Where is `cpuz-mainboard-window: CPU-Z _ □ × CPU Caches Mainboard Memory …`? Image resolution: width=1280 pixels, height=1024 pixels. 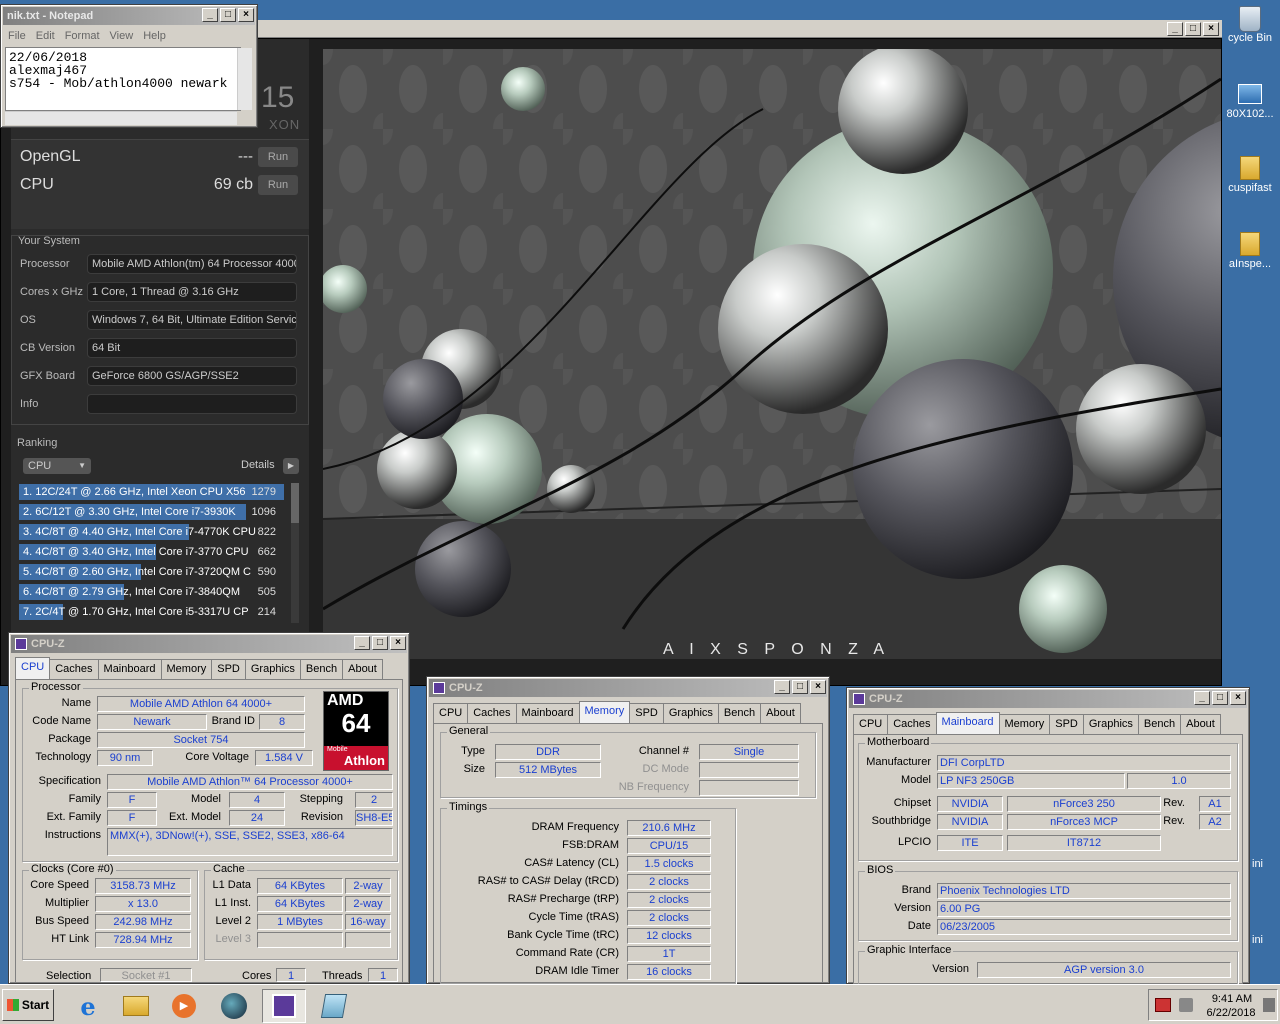
cpuz-mainboard-window: CPU-Z _ □ × CPU Caches Mainboard Memory … is located at coordinates (1048, 836).